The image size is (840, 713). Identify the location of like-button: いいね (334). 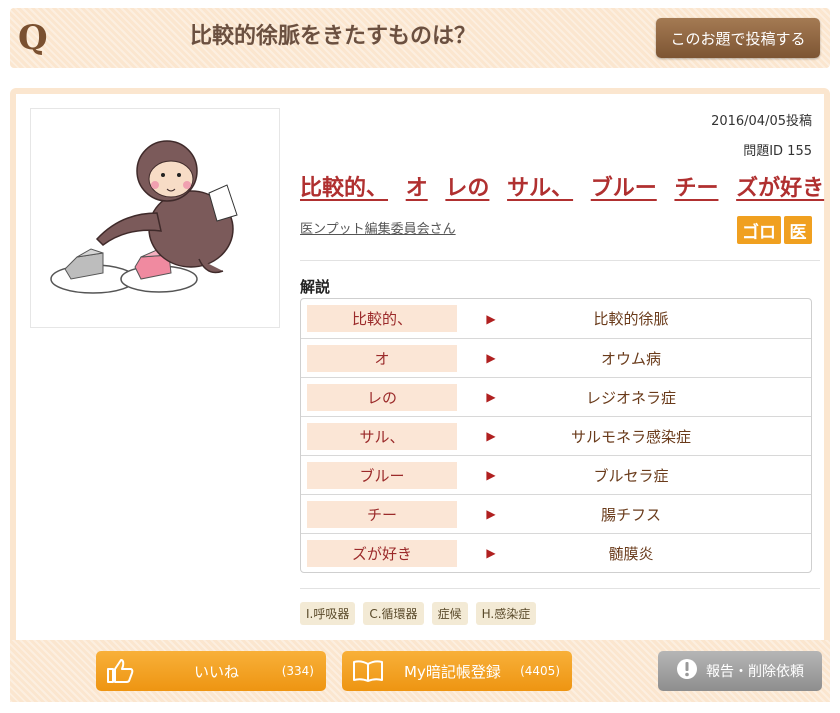
(211, 671).